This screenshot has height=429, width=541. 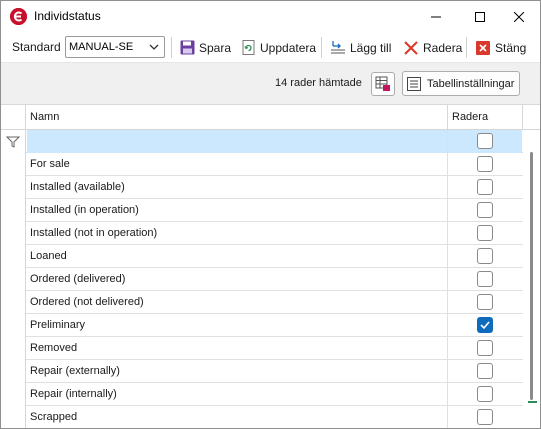 I want to click on table-row: Installed (not in operation), so click(x=270, y=233).